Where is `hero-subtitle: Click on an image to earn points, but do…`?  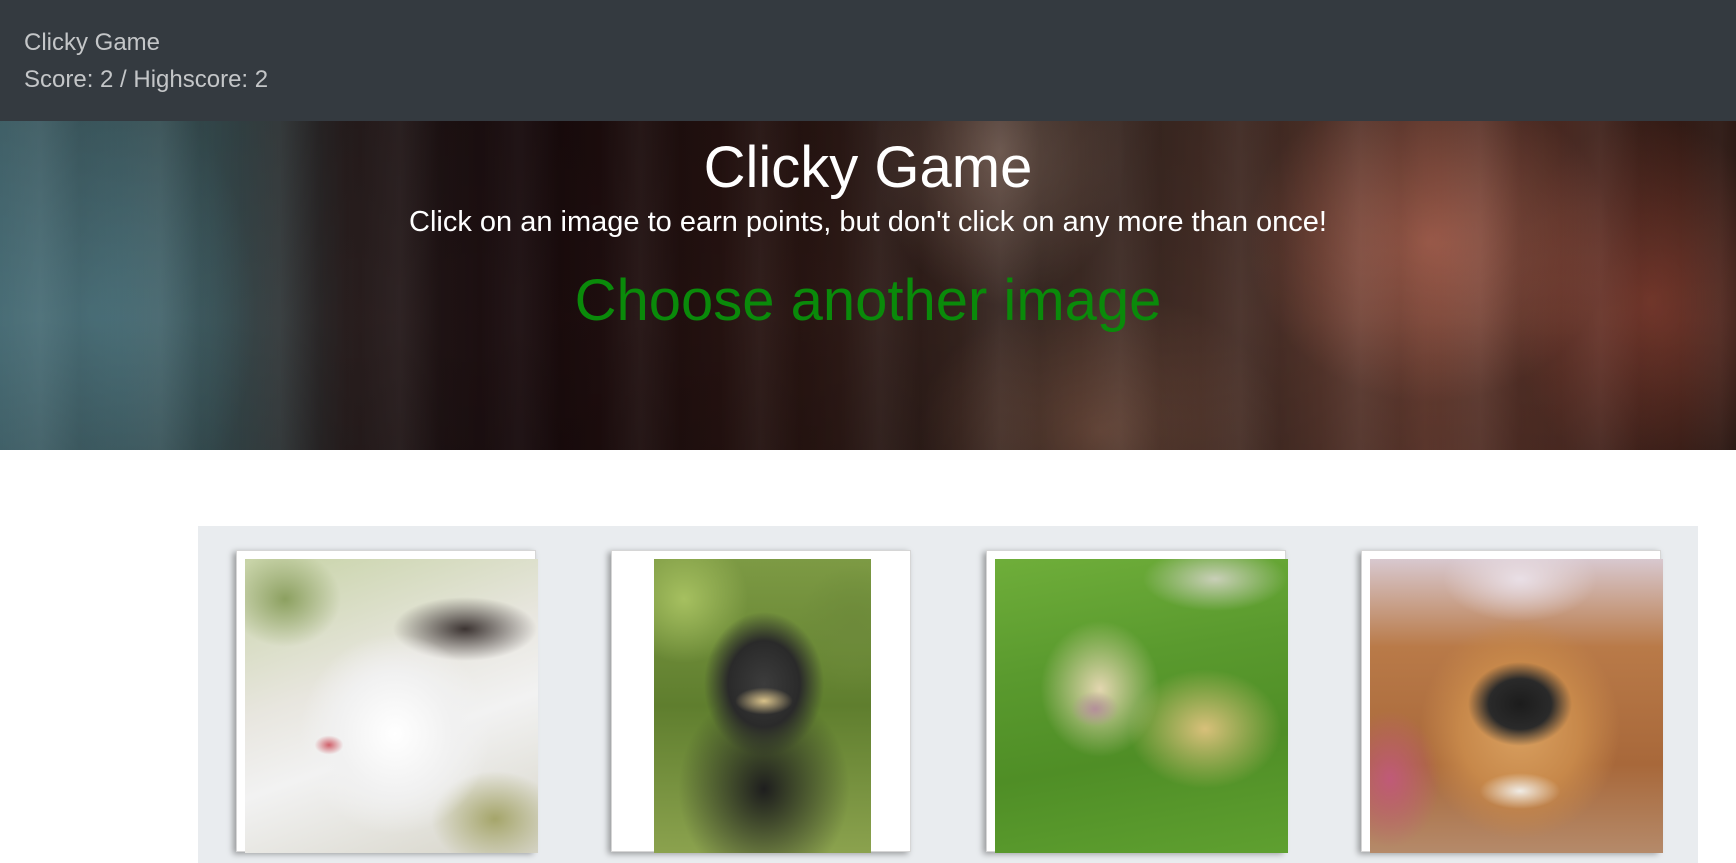 hero-subtitle: Click on an image to earn points, but do… is located at coordinates (868, 222).